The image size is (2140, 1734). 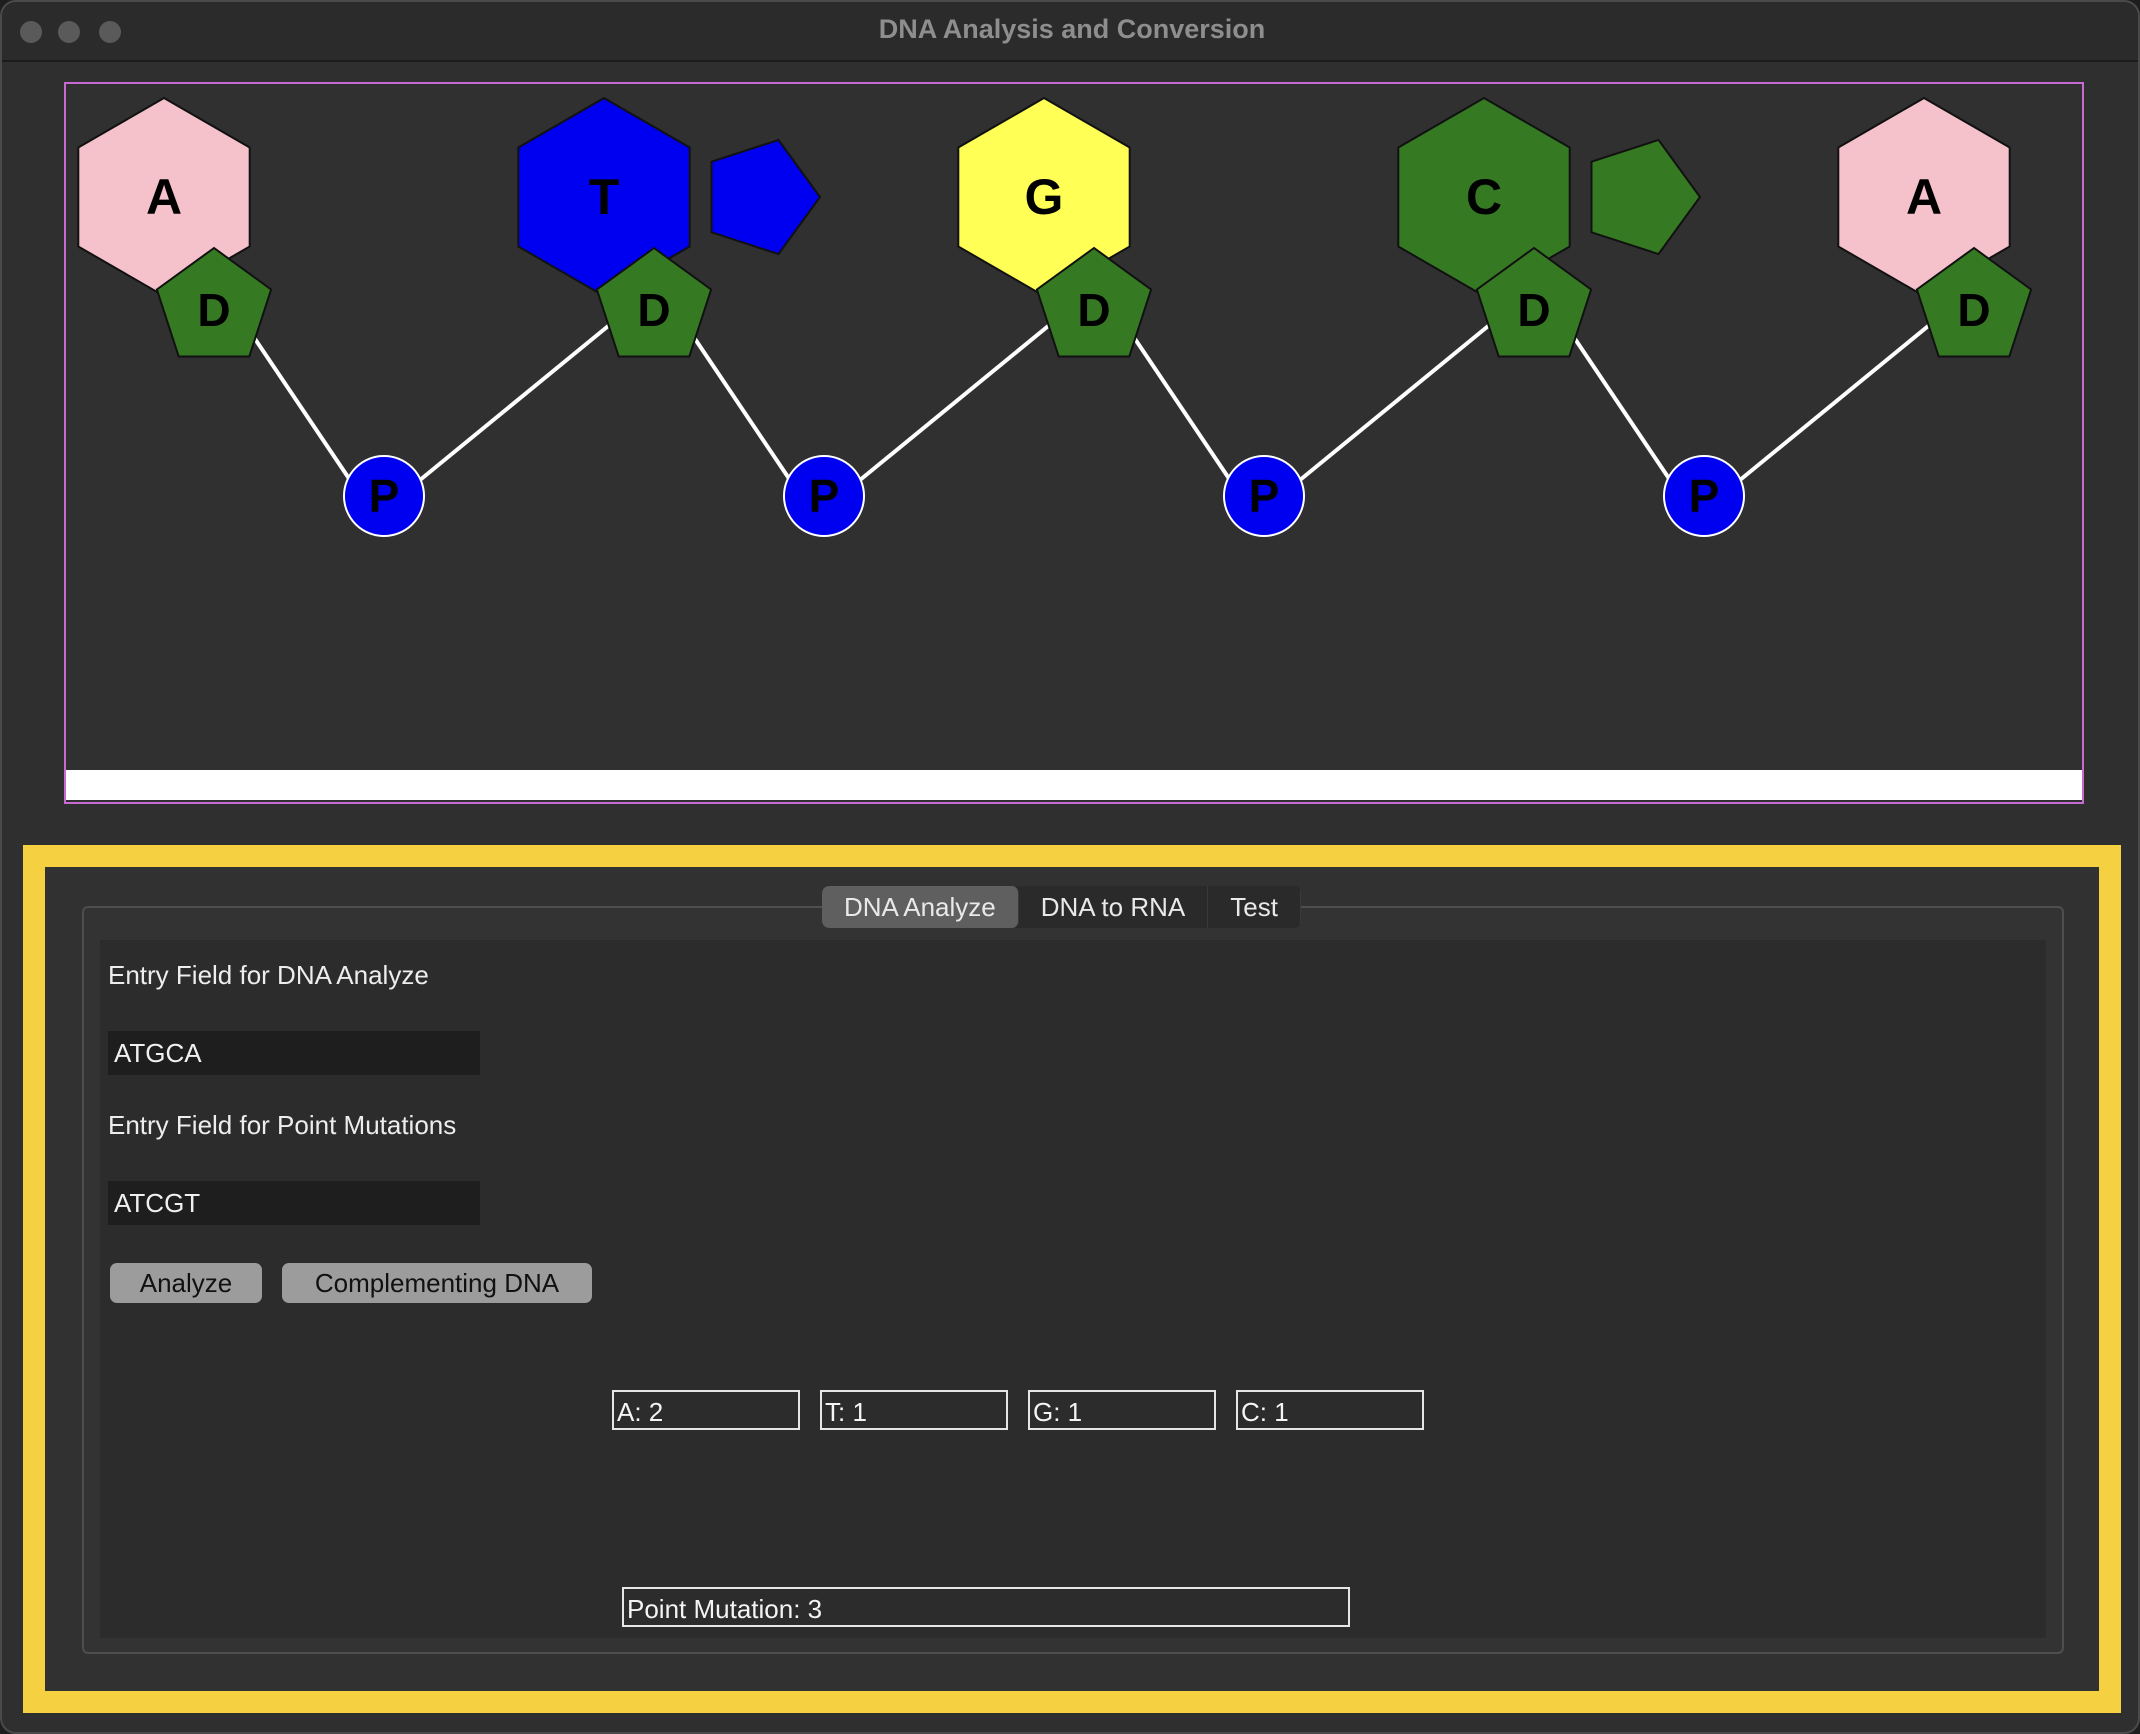 What do you see at coordinates (1330, 1410) in the screenshot?
I see `count-c-display: C: 1` at bounding box center [1330, 1410].